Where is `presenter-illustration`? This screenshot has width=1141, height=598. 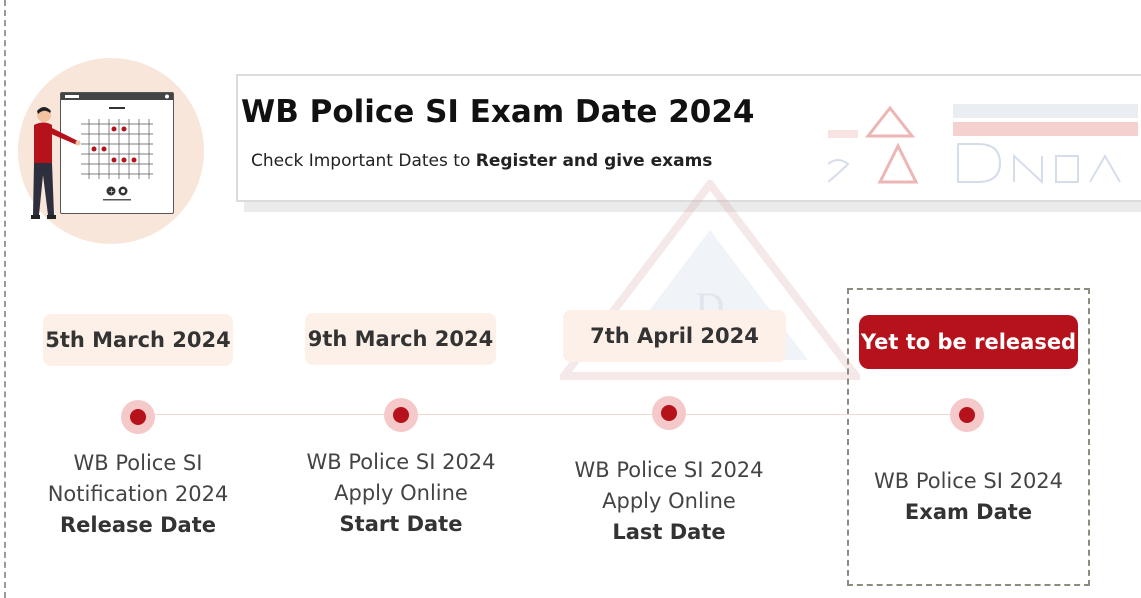
presenter-illustration is located at coordinates (52, 167).